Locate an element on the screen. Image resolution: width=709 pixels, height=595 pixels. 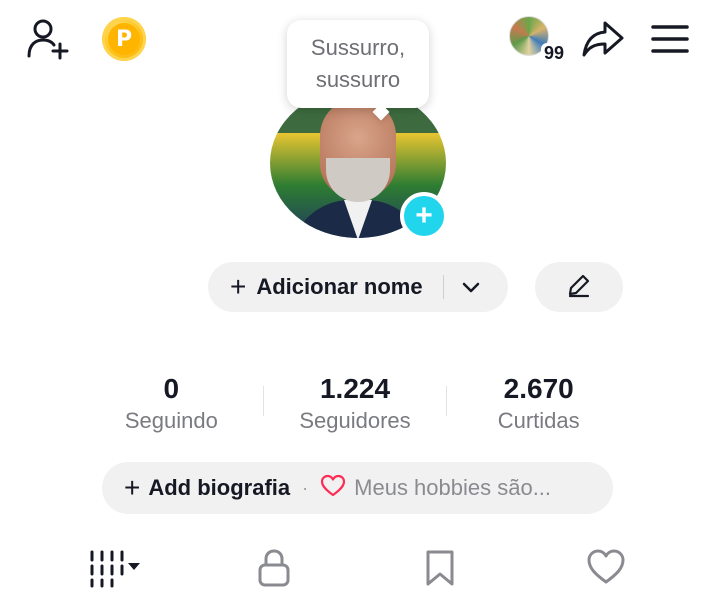
add-avatar-button: + is located at coordinates (424, 216).